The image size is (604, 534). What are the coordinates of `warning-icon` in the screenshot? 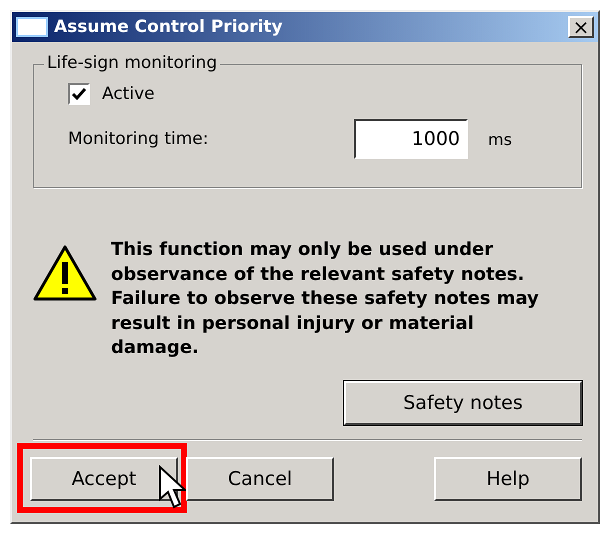 It's located at (65, 273).